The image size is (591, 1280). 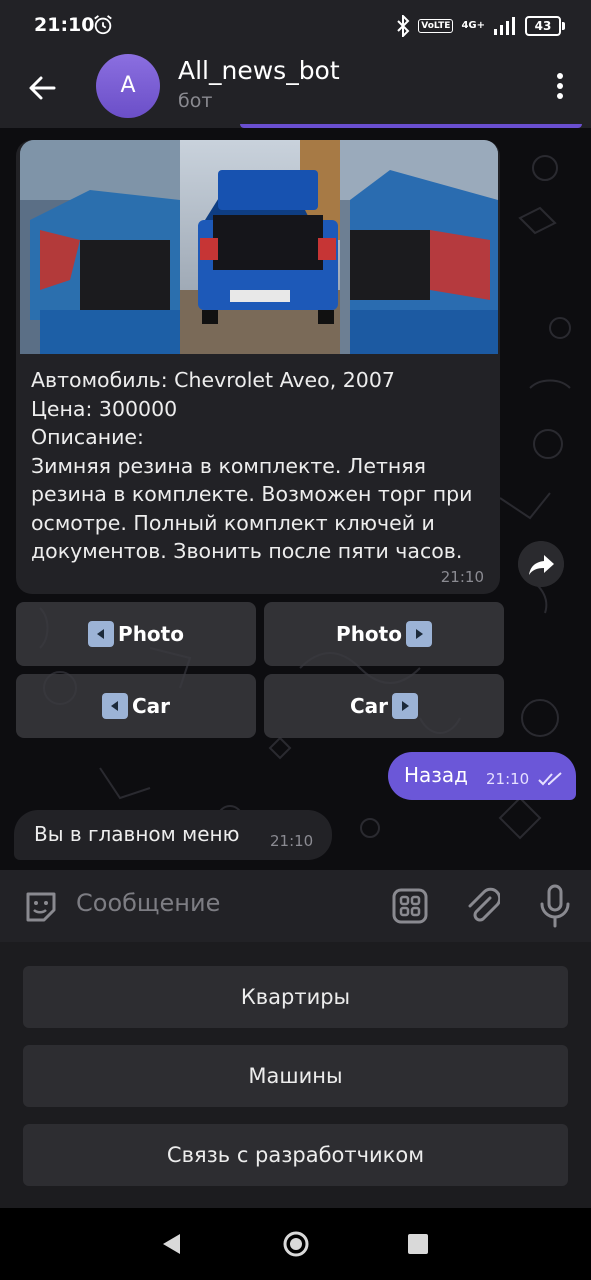 I want to click on system-nav-bar, so click(x=295, y=1244).